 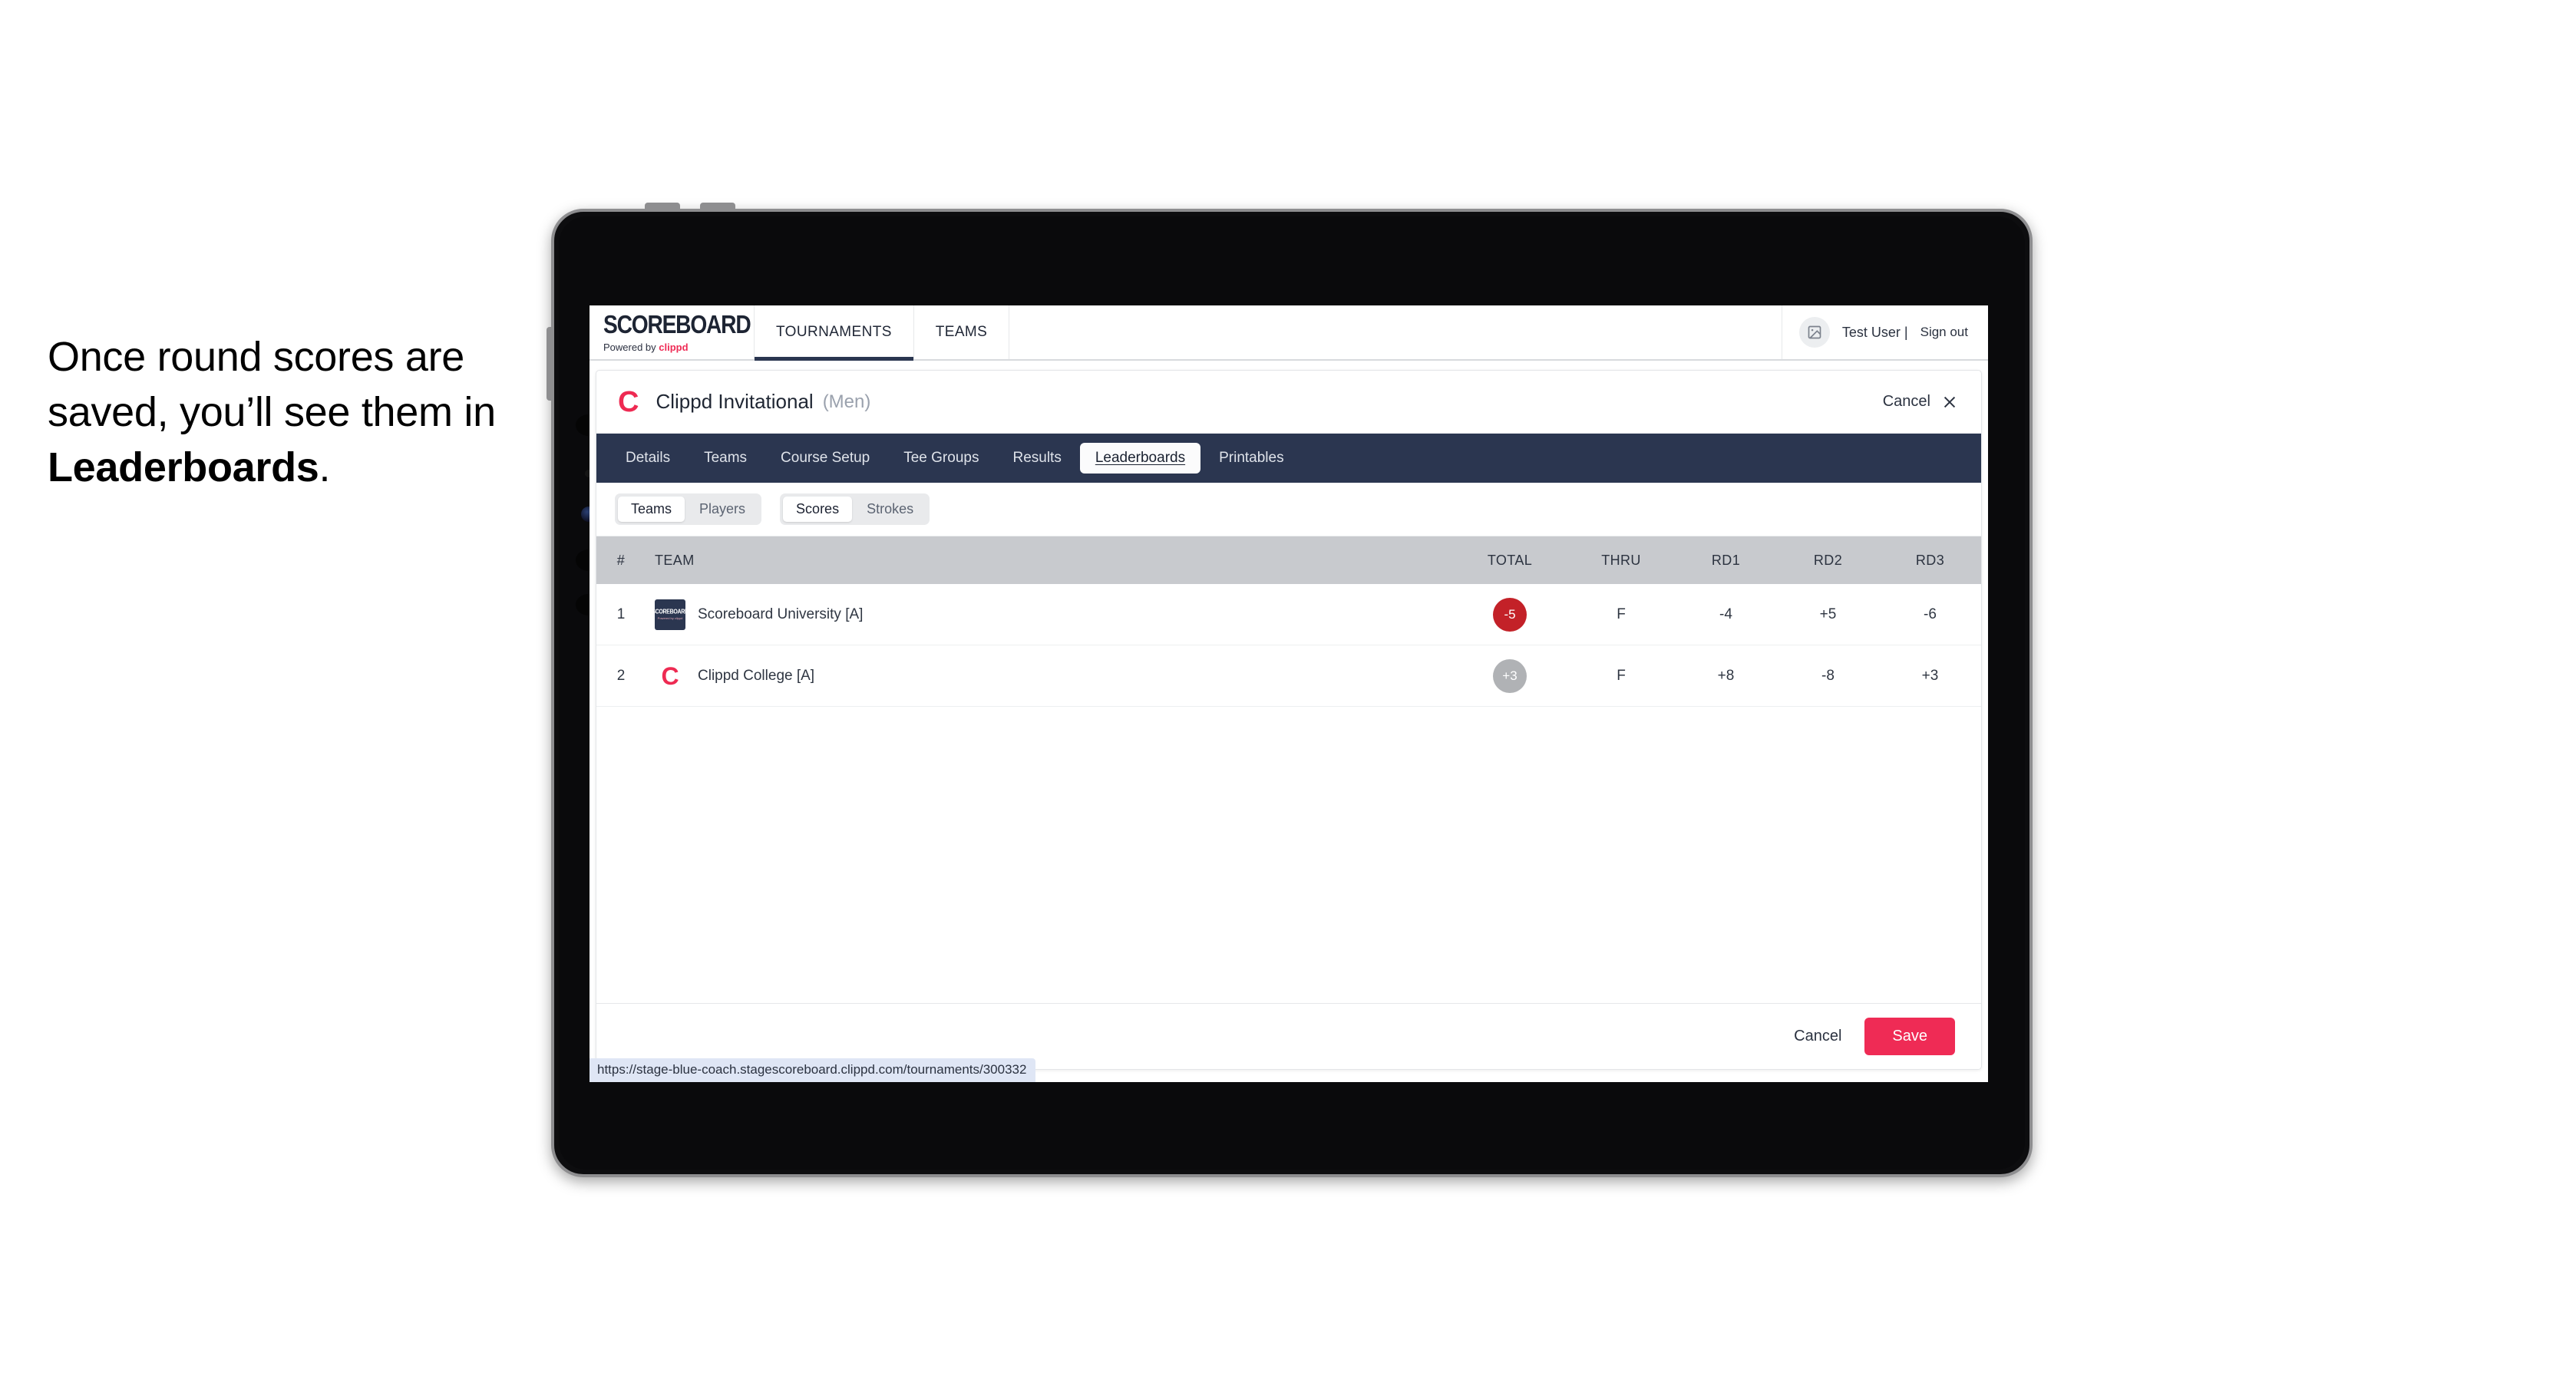 I want to click on tab-course-setup: Course Setup, so click(x=825, y=458).